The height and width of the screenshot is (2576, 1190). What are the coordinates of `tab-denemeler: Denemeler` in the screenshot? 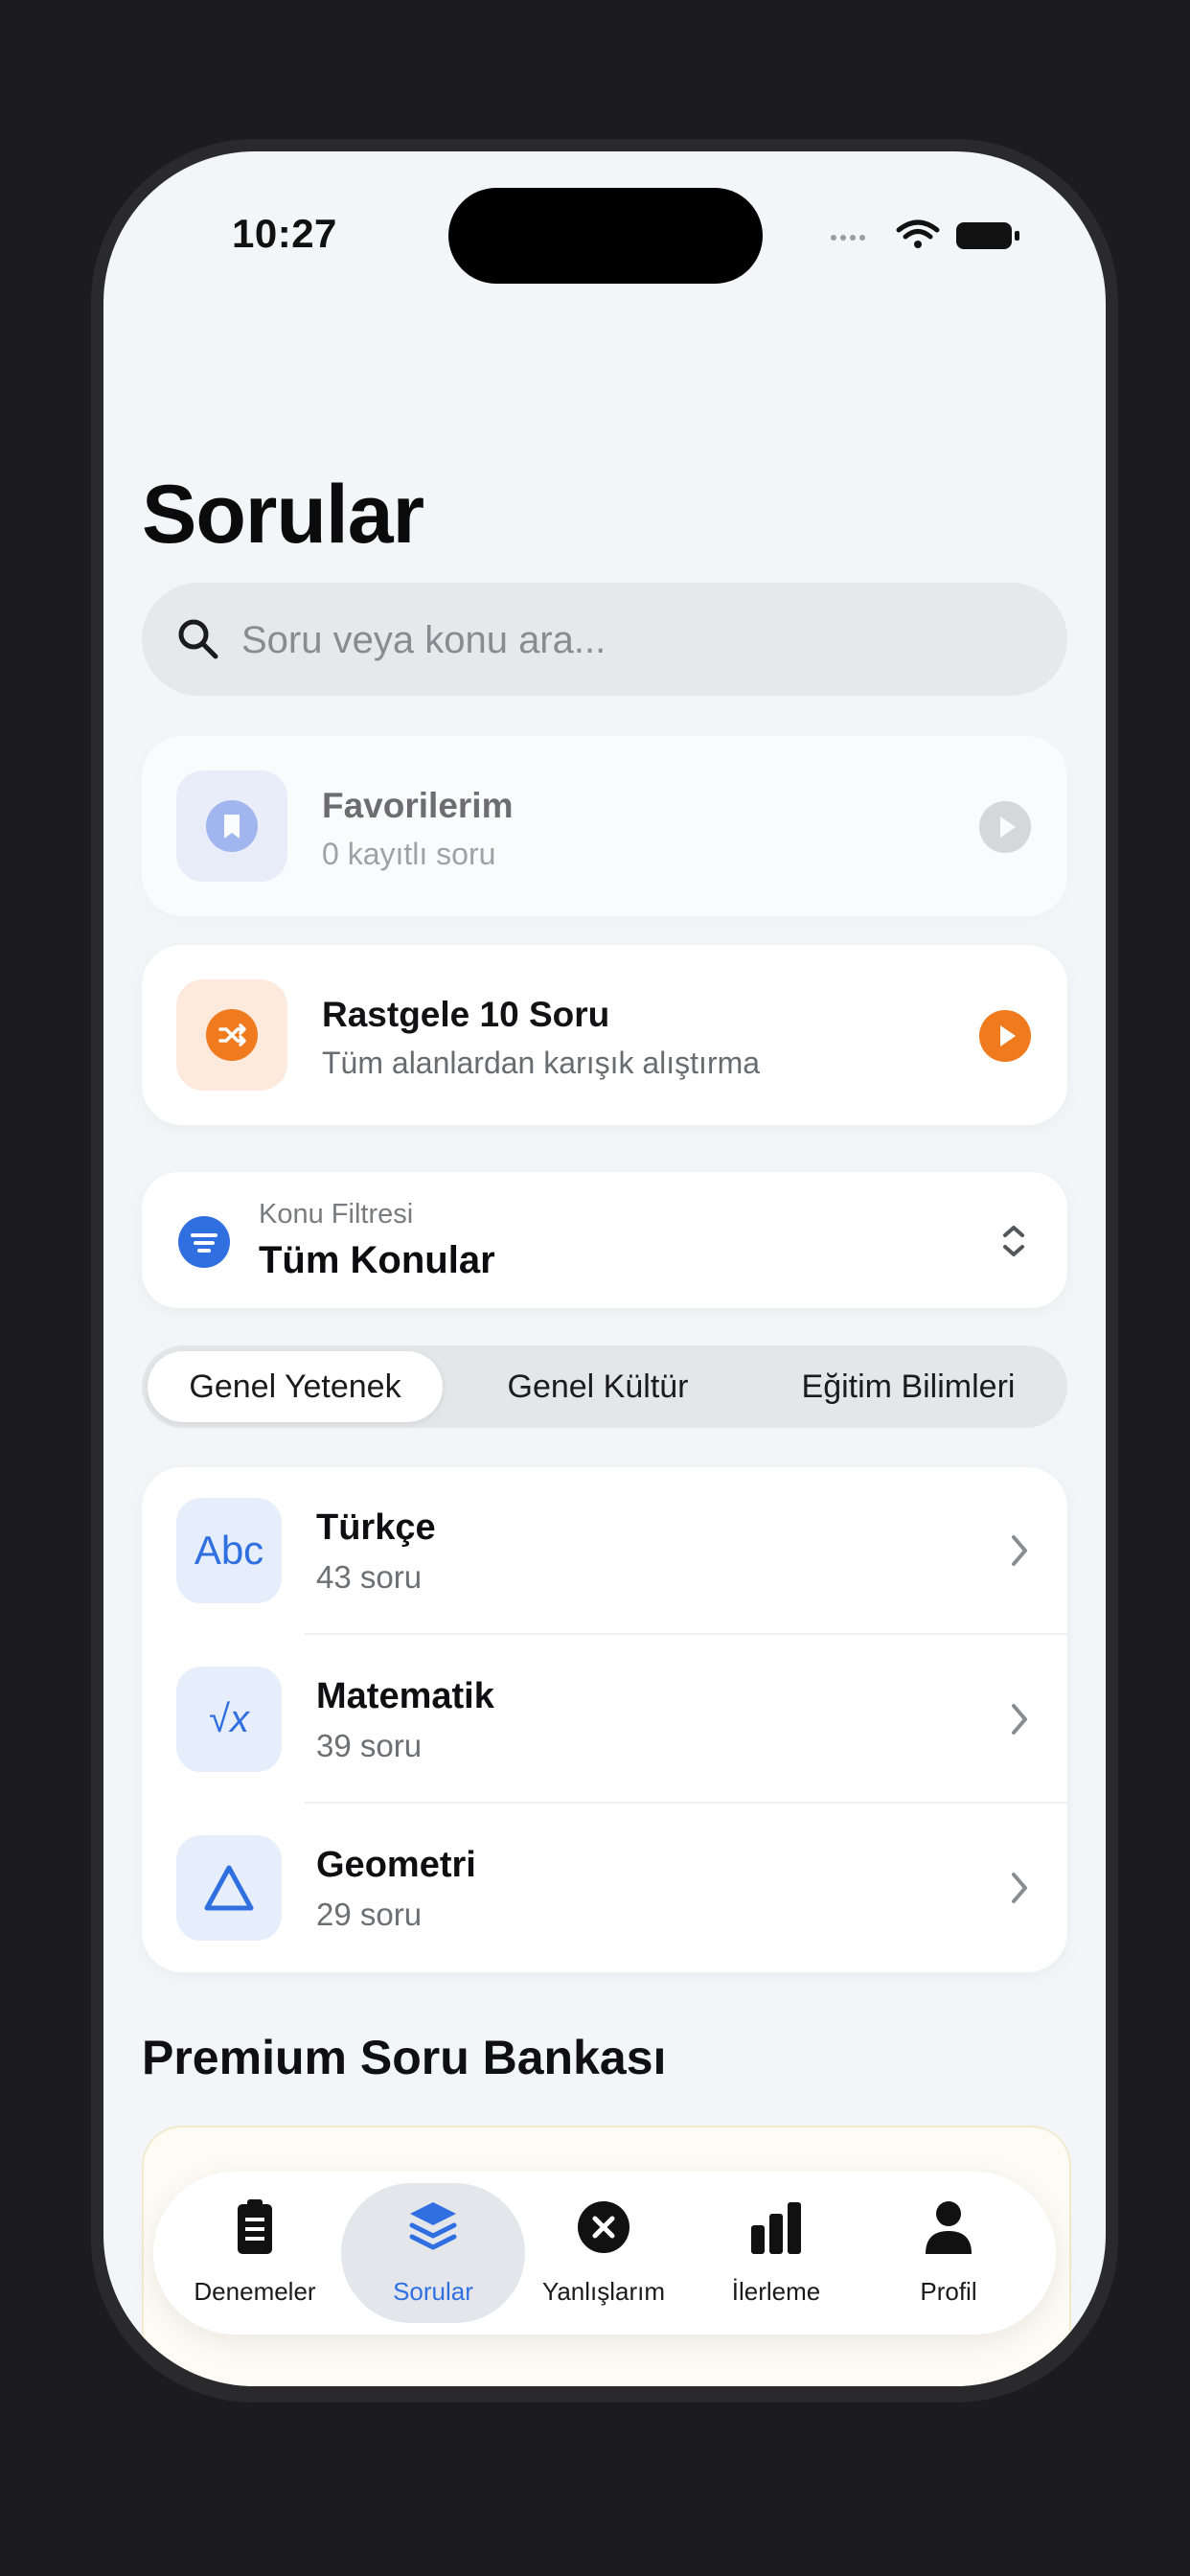 It's located at (255, 2253).